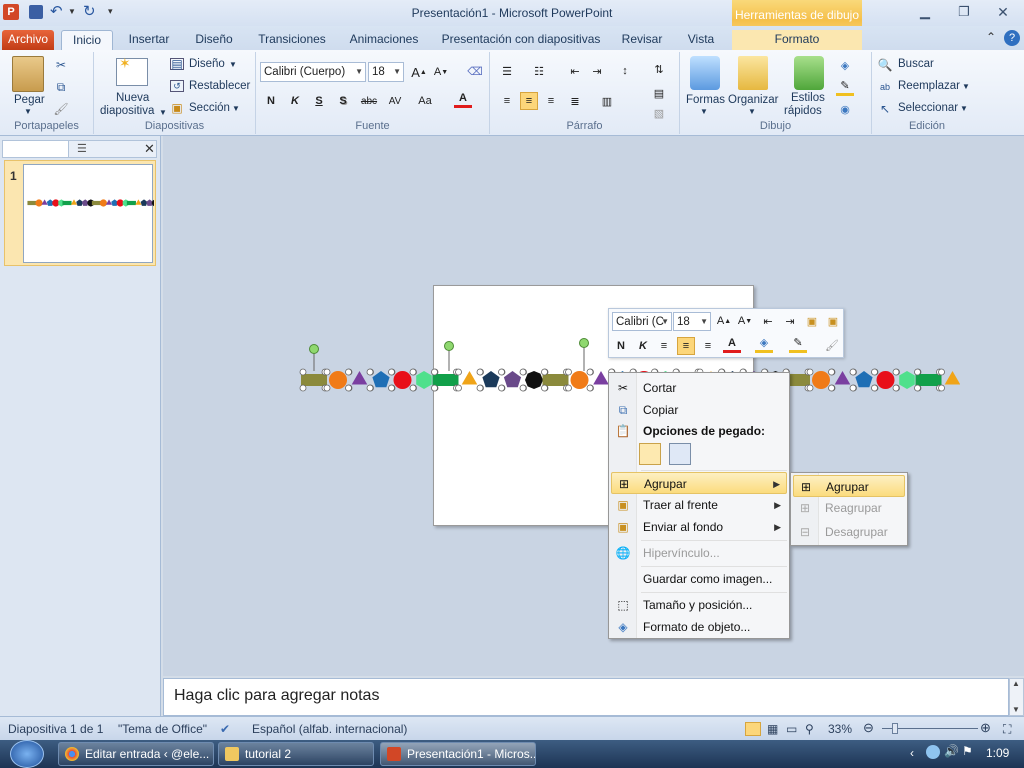  Describe the element at coordinates (271, 101) in the screenshot. I see `bold-button: N` at that location.